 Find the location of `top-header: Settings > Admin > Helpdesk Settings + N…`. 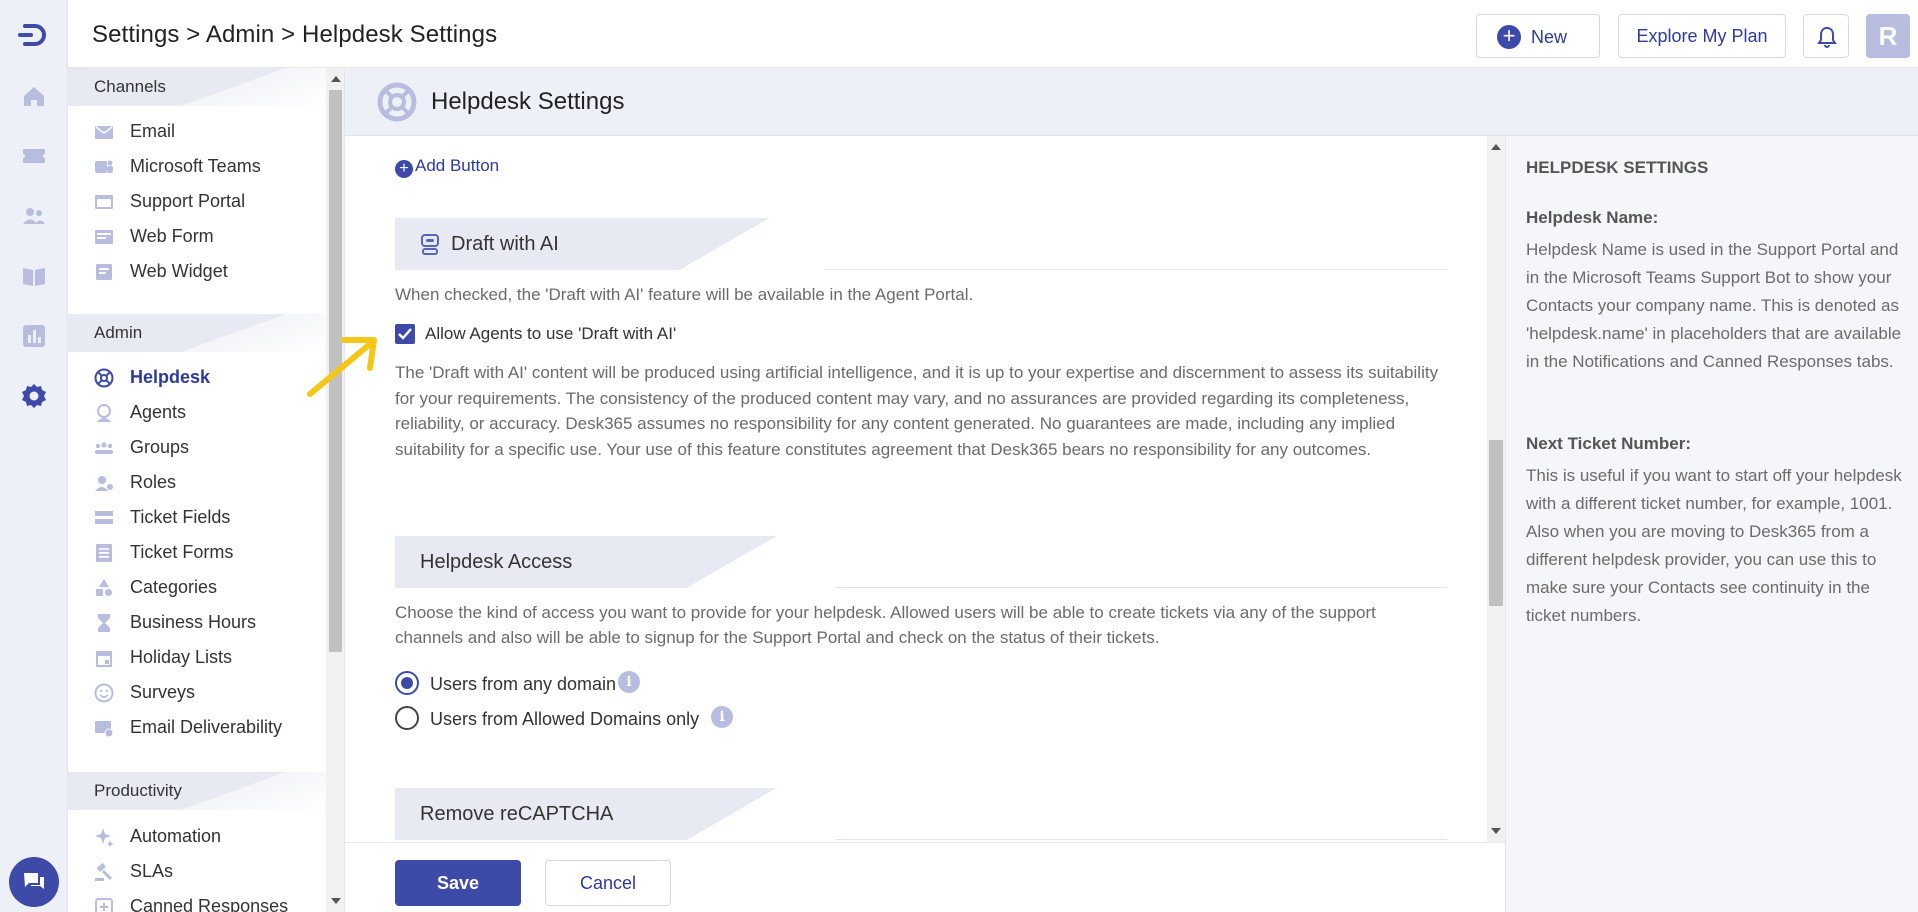

top-header: Settings > Admin > Helpdesk Settings + N… is located at coordinates (993, 34).